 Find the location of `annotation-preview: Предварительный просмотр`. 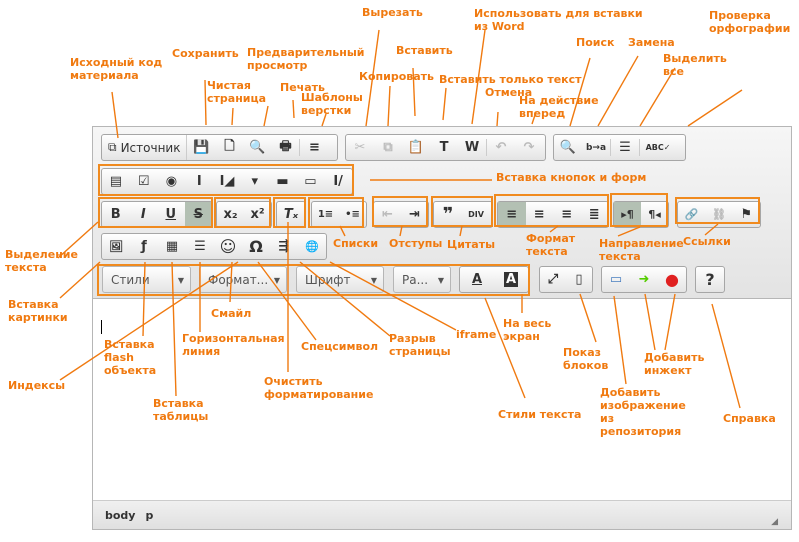

annotation-preview: Предварительный просмотр is located at coordinates (306, 59).